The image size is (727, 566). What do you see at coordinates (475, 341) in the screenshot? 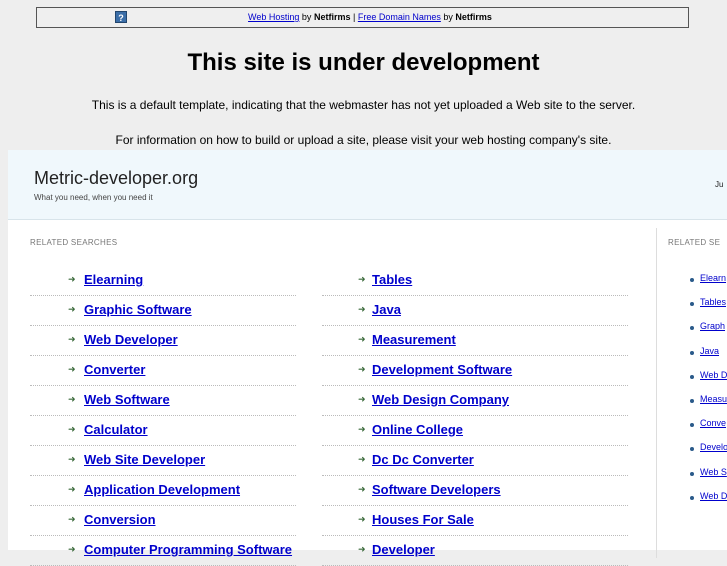
I see `list-item: ➜ Measurement` at bounding box center [475, 341].